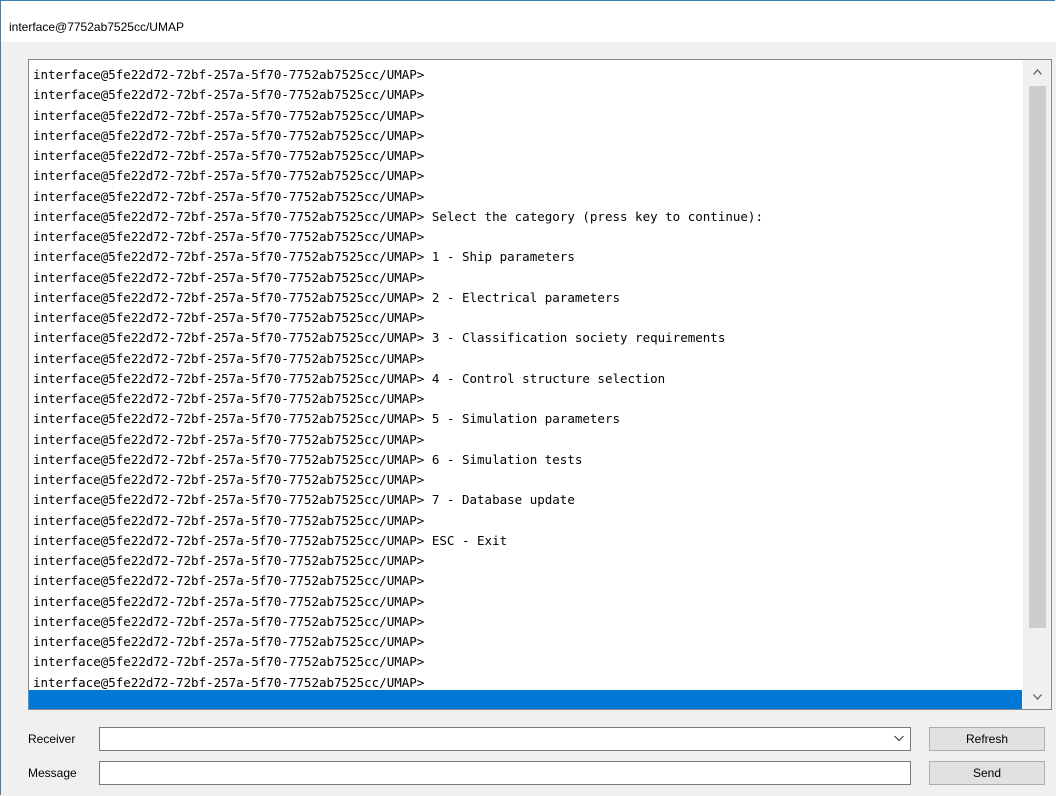 The width and height of the screenshot is (1056, 796). What do you see at coordinates (505, 773) in the screenshot?
I see `message-input` at bounding box center [505, 773].